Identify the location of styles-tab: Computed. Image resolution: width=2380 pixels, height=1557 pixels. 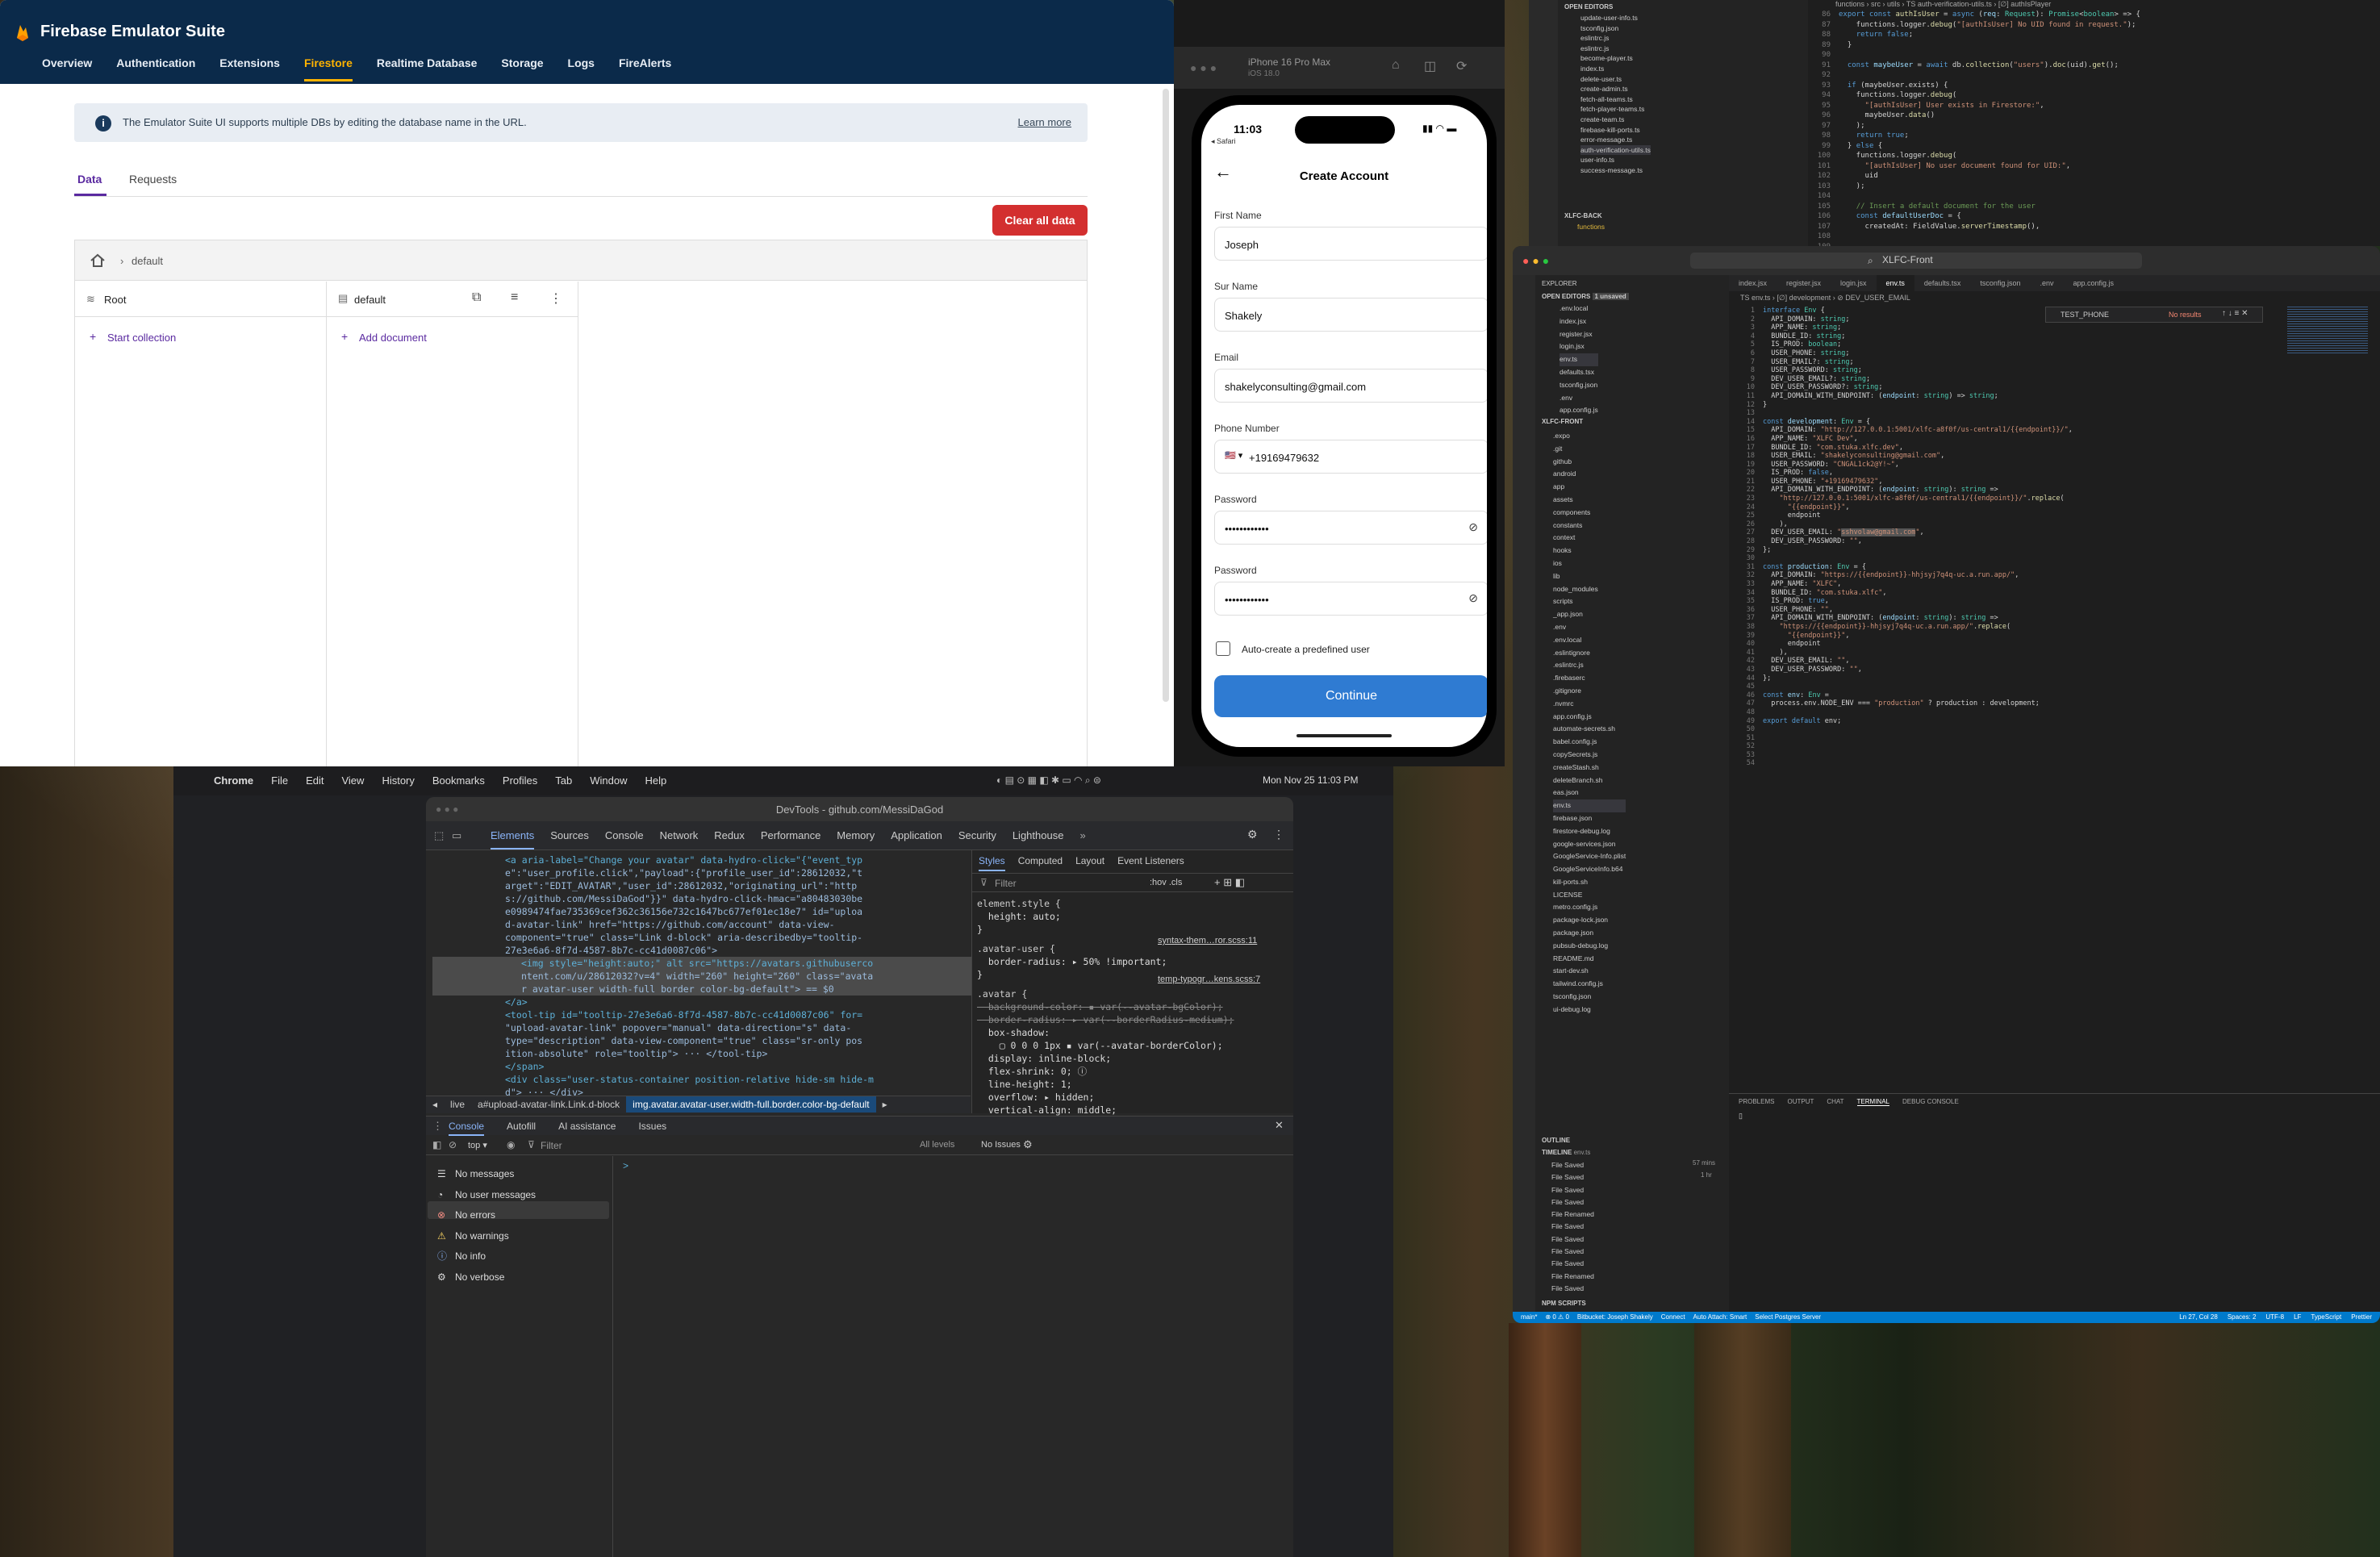
(1040, 860).